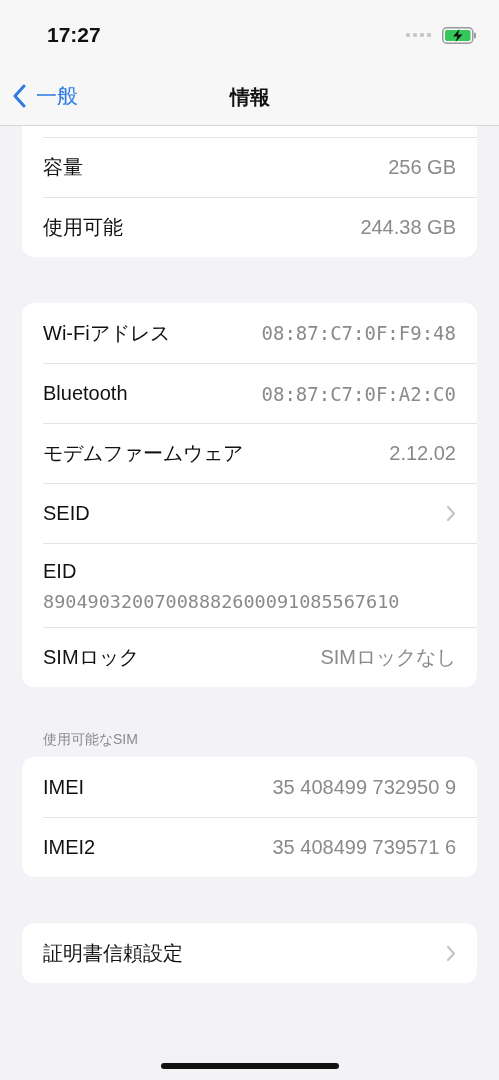  What do you see at coordinates (66, 513) in the screenshot?
I see `row-label: SEID` at bounding box center [66, 513].